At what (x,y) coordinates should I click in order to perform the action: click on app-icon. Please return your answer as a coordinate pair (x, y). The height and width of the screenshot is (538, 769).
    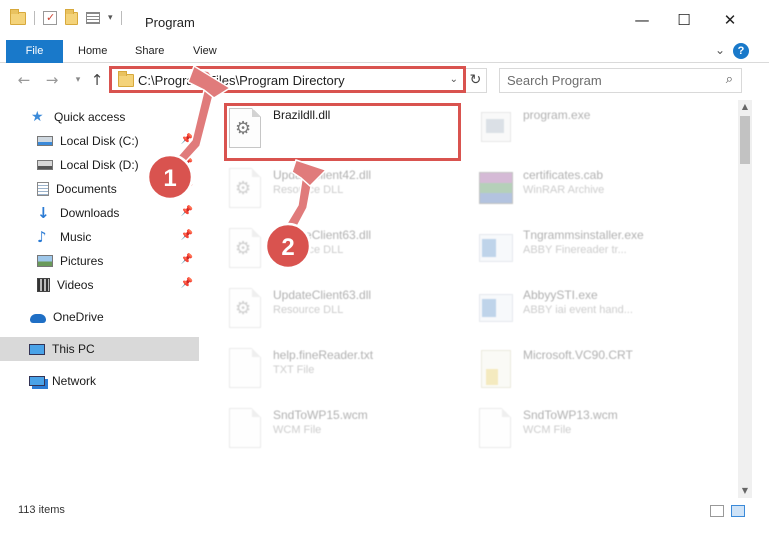
    Looking at the image, I should click on (495, 250).